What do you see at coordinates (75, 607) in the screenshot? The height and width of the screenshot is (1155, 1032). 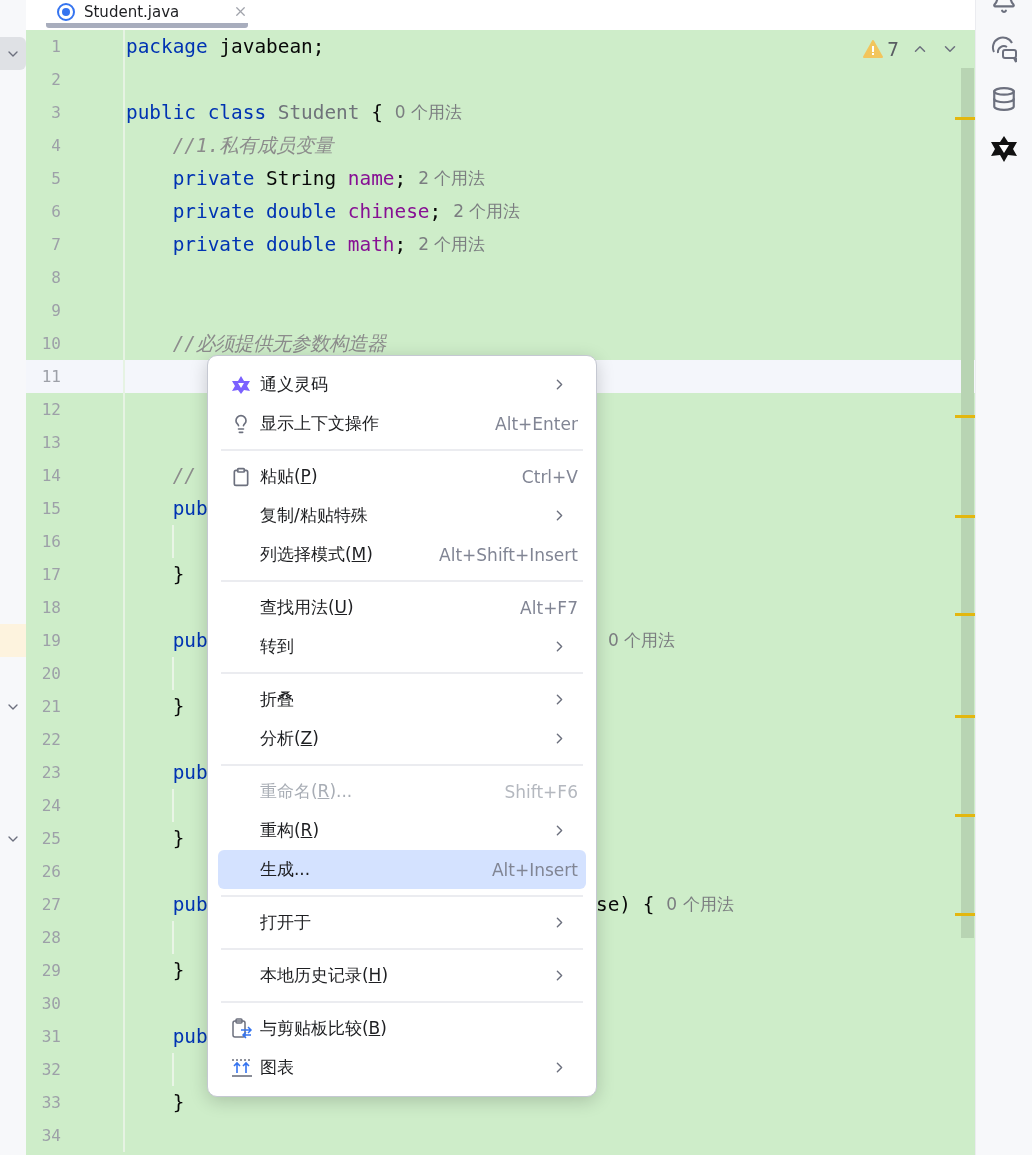 I see `line-number: 18` at bounding box center [75, 607].